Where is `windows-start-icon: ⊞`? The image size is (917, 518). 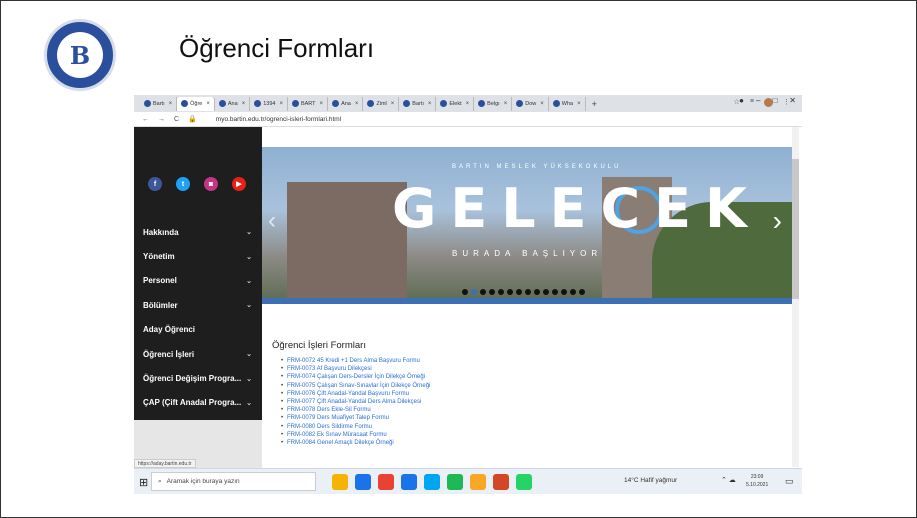 windows-start-icon: ⊞ is located at coordinates (143, 482).